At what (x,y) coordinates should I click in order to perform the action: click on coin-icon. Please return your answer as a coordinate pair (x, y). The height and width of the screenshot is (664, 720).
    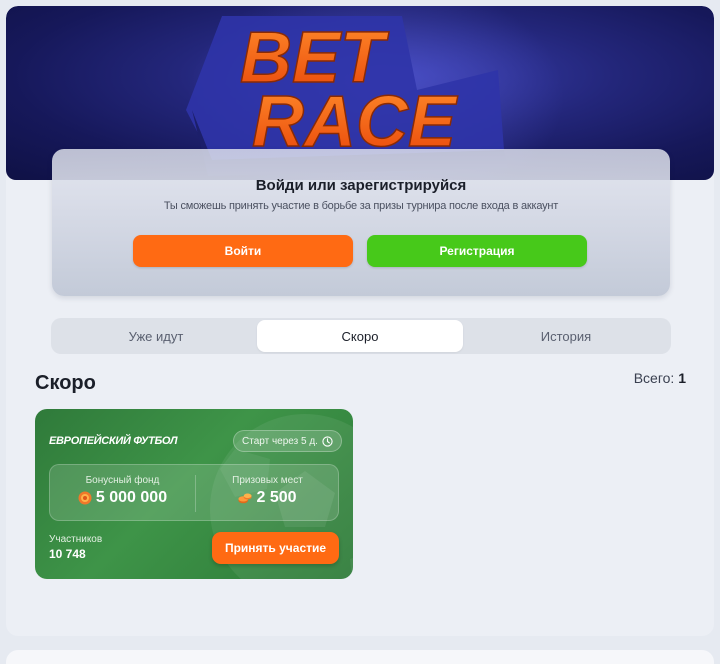
    Looking at the image, I should click on (85, 498).